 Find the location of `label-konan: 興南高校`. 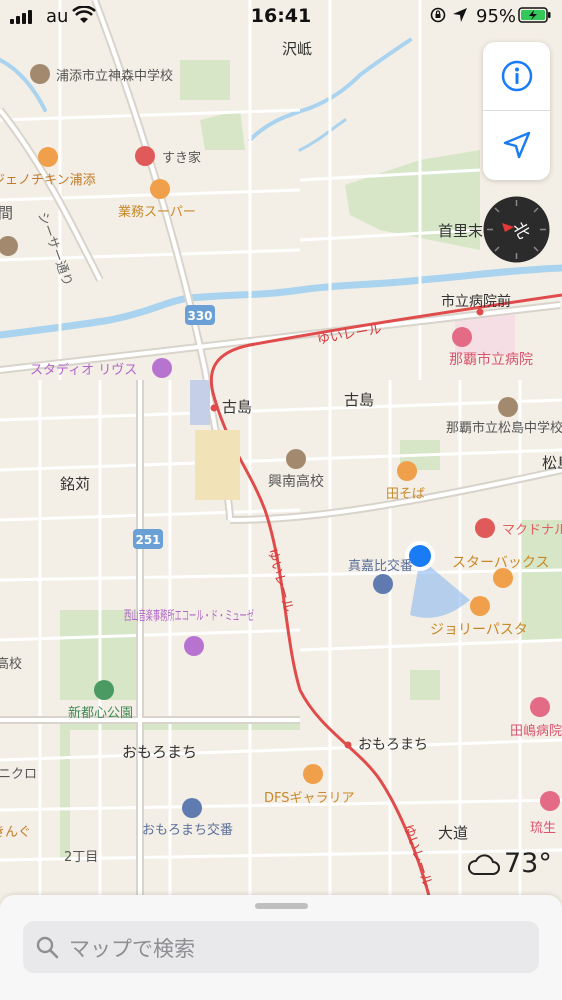

label-konan: 興南高校 is located at coordinates (296, 481).